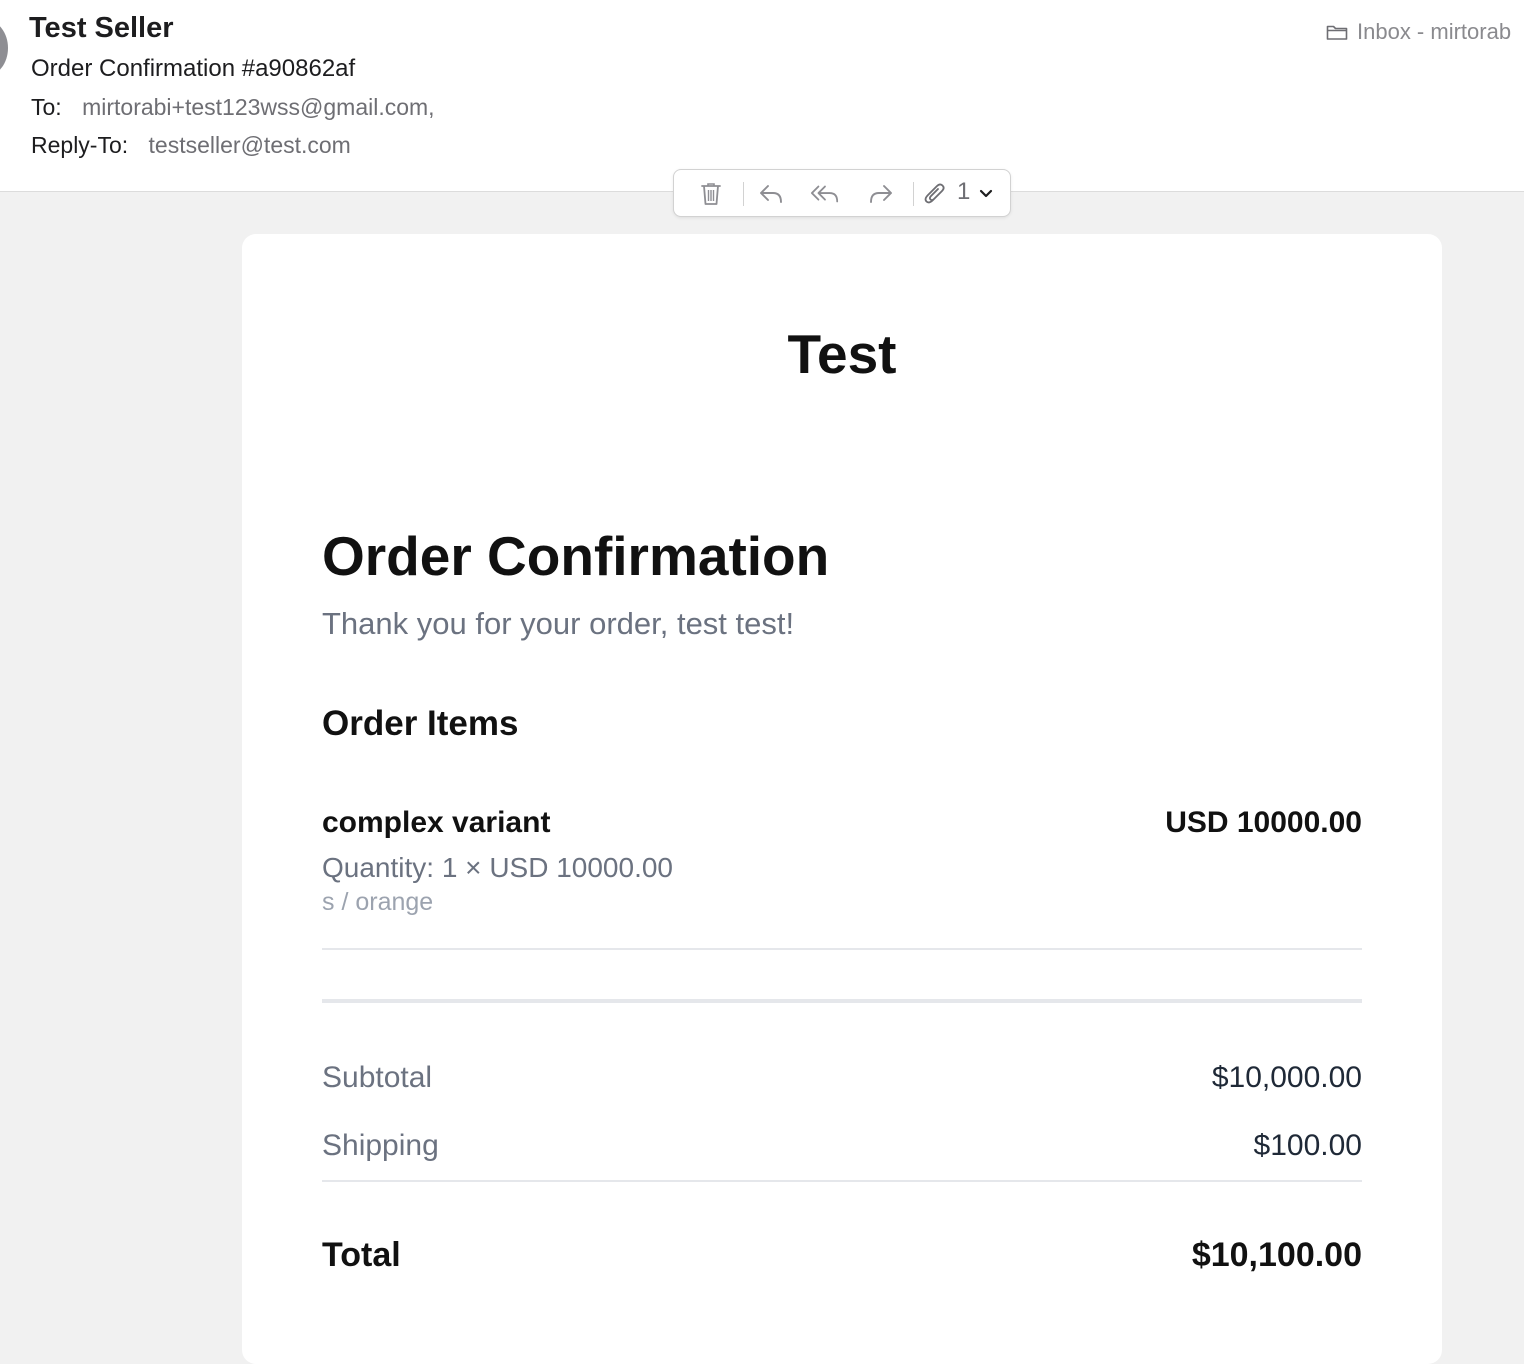  I want to click on sender-name: Test Seller, so click(101, 28).